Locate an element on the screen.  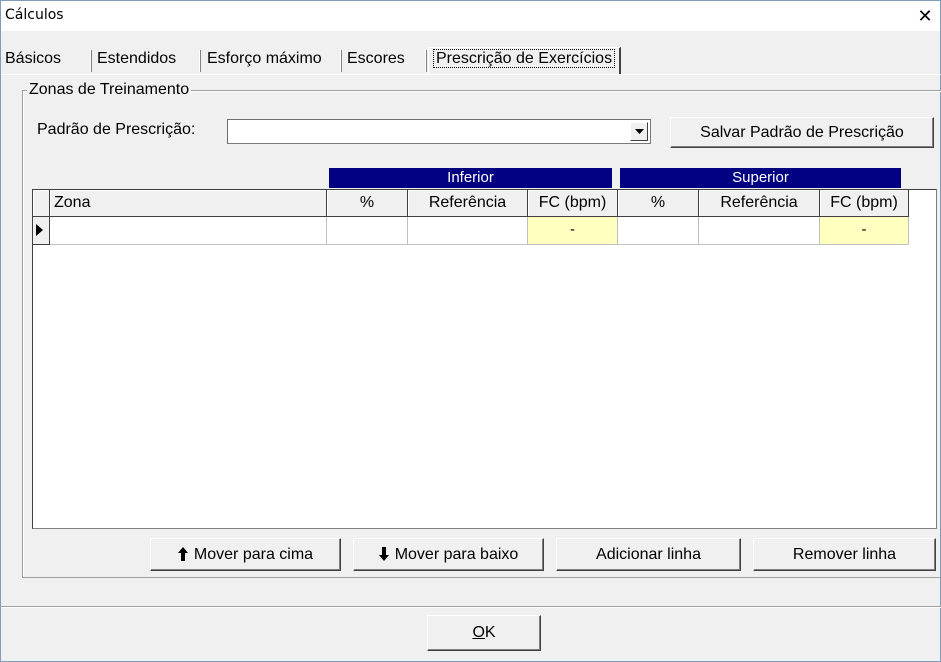
cell-sup-referencia is located at coordinates (759, 231).